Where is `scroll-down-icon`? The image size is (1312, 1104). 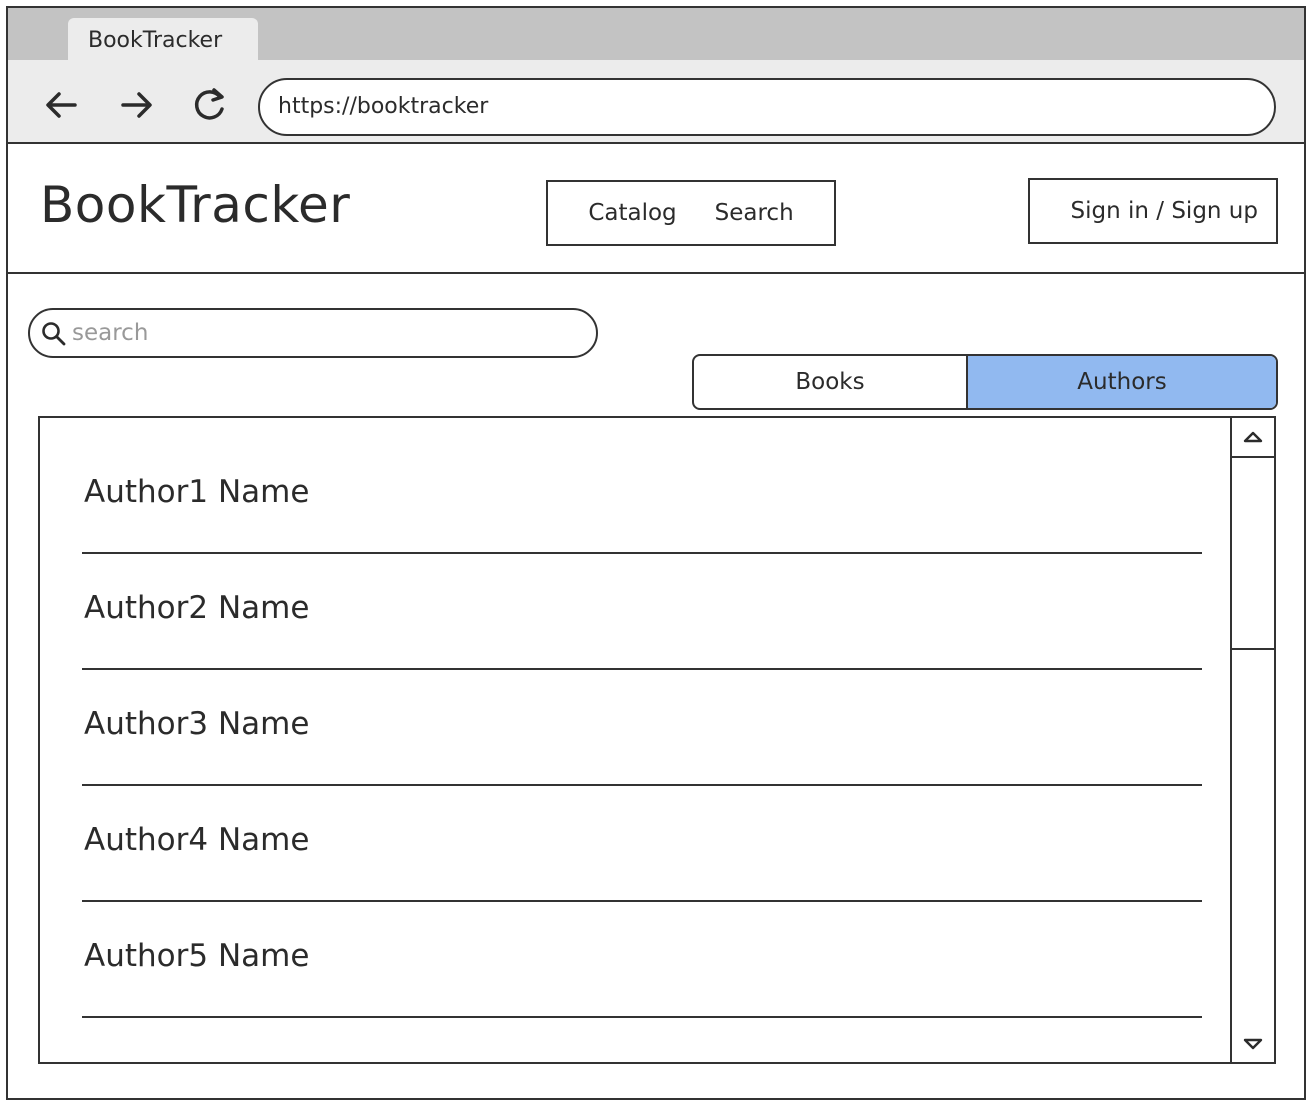 scroll-down-icon is located at coordinates (1253, 1044).